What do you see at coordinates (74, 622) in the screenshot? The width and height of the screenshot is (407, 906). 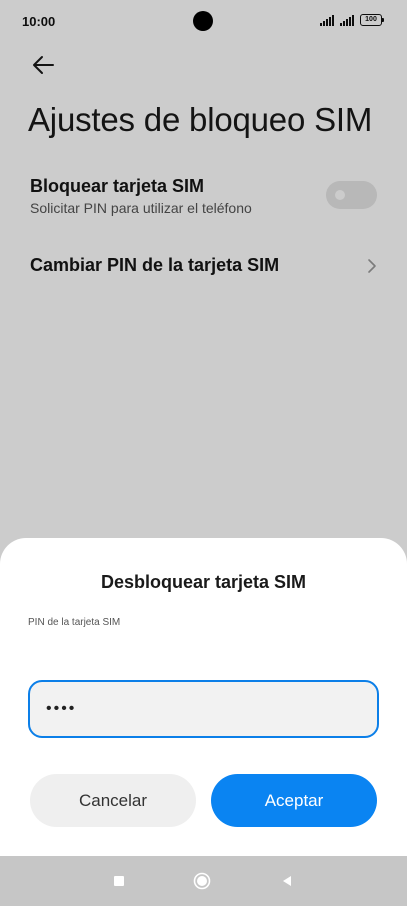 I see `pin-field-label: PIN de la tarjeta SIM` at bounding box center [74, 622].